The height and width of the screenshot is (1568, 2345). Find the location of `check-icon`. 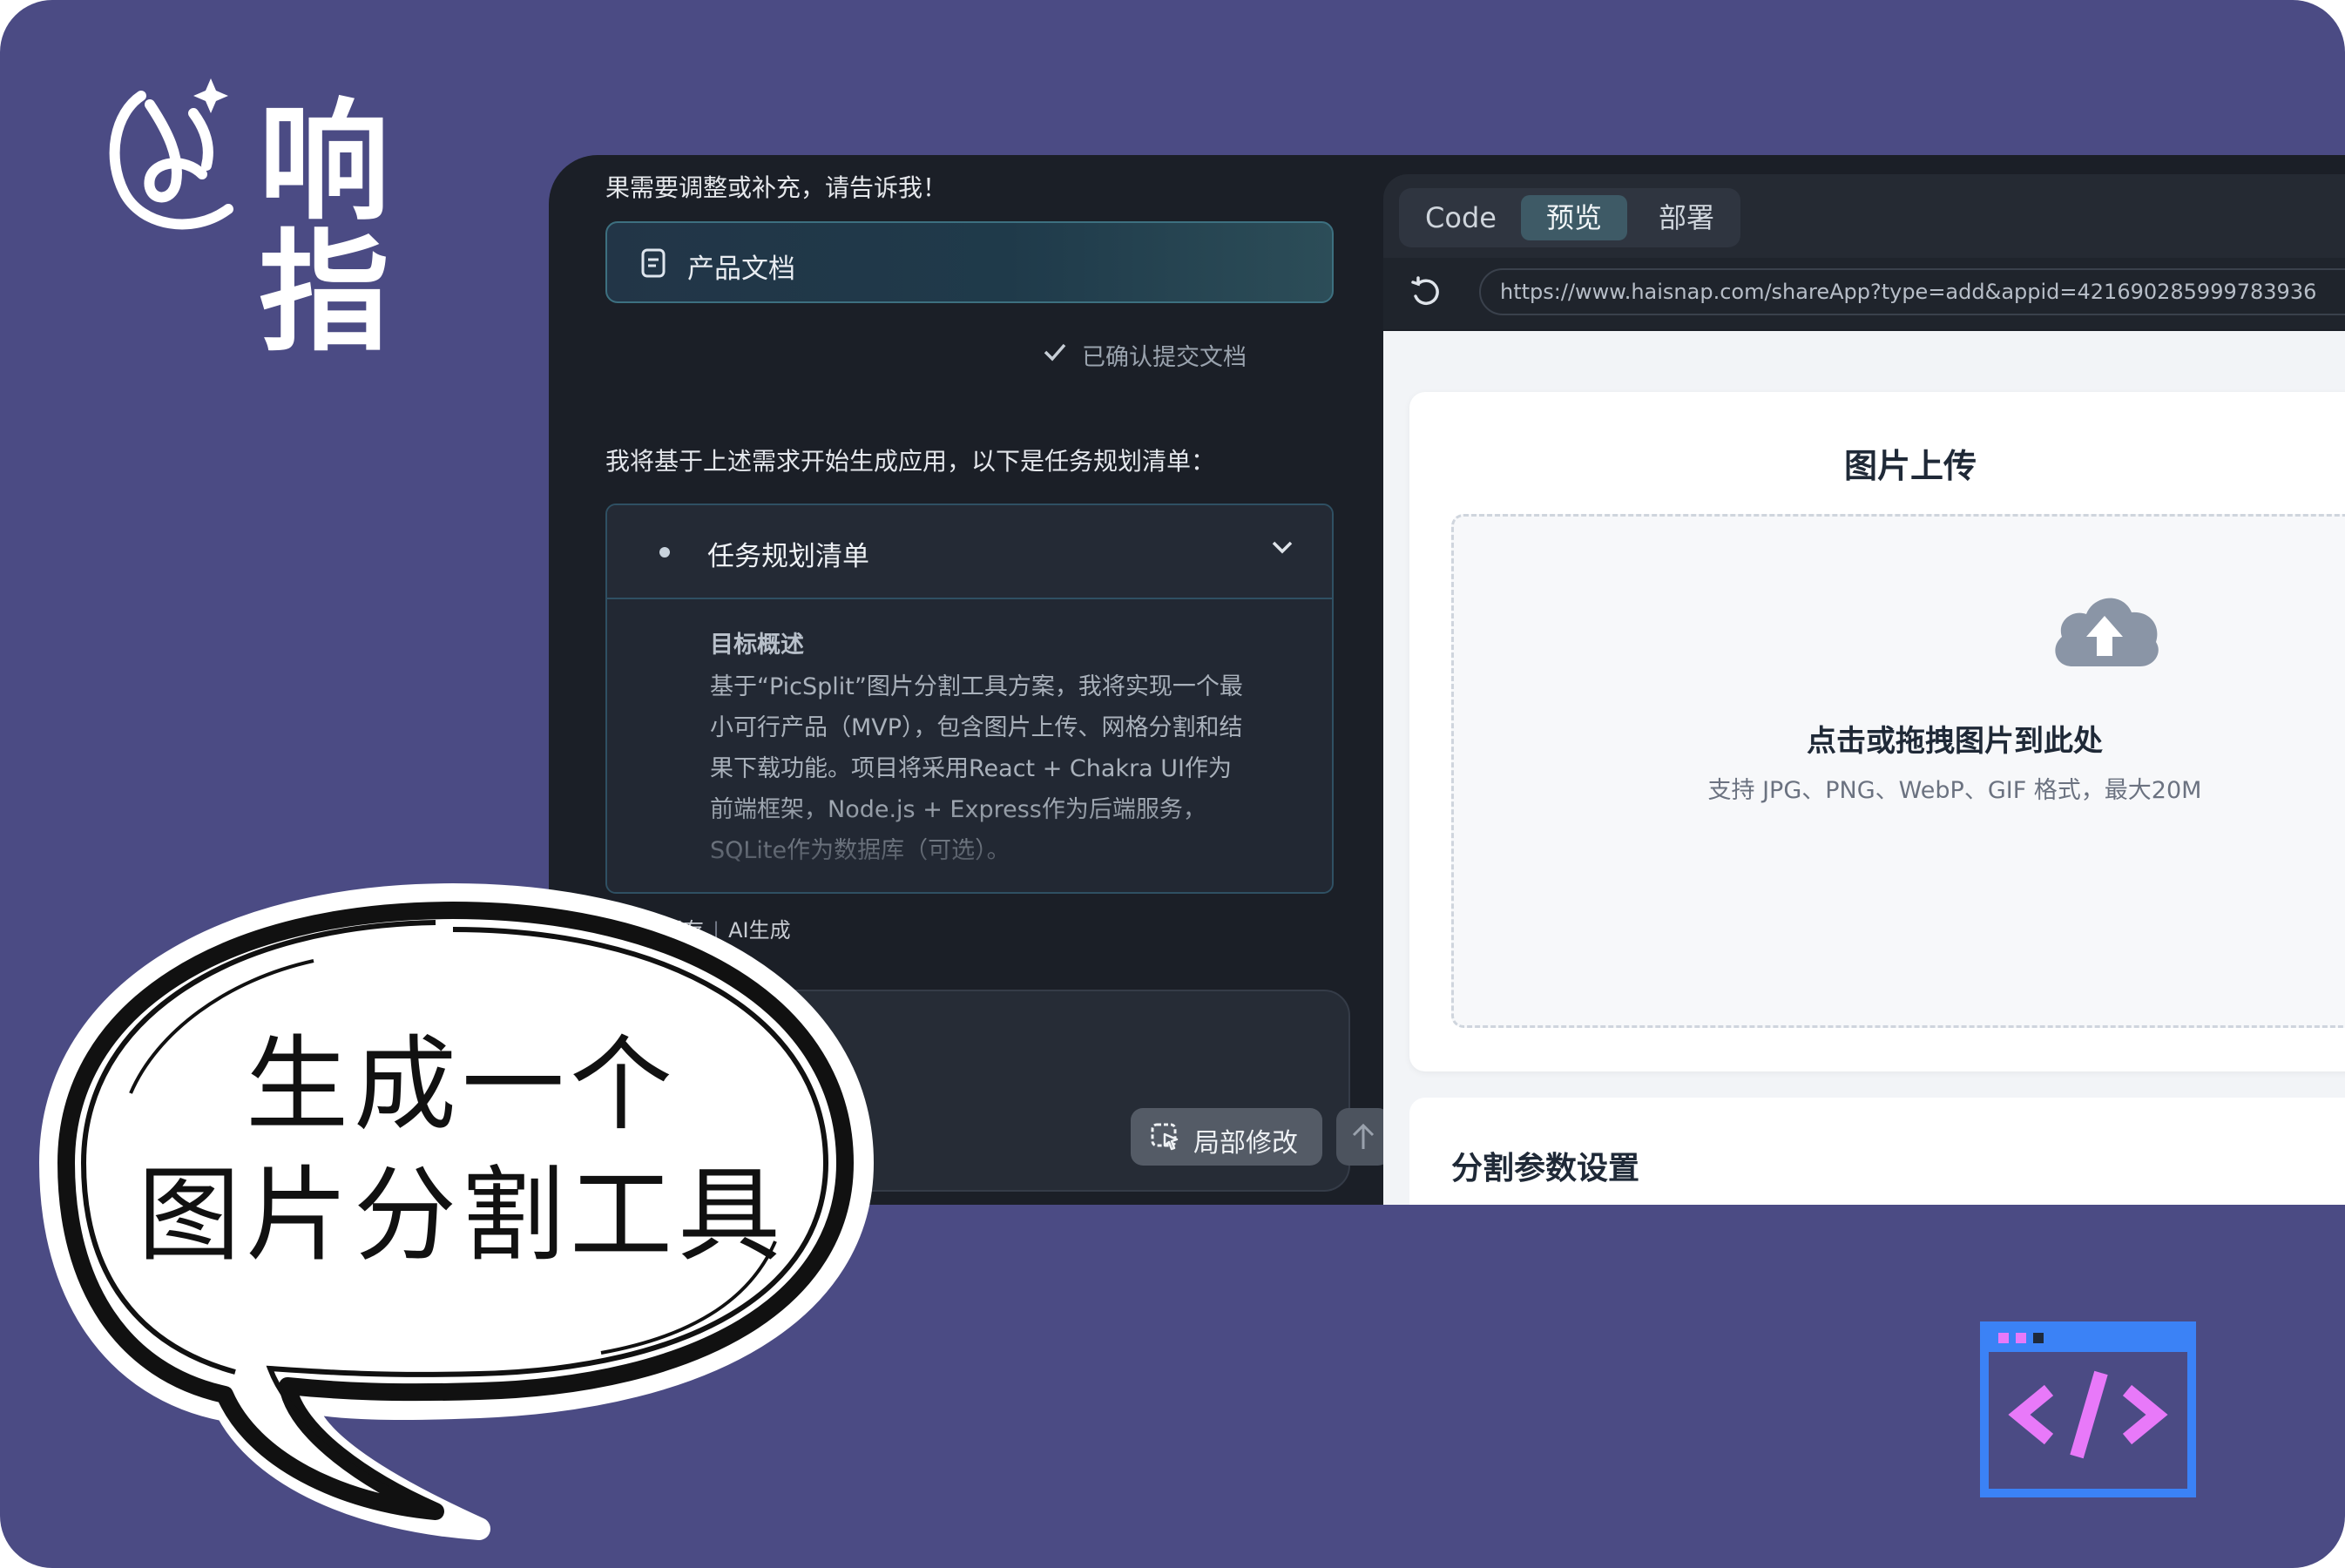

check-icon is located at coordinates (1055, 352).